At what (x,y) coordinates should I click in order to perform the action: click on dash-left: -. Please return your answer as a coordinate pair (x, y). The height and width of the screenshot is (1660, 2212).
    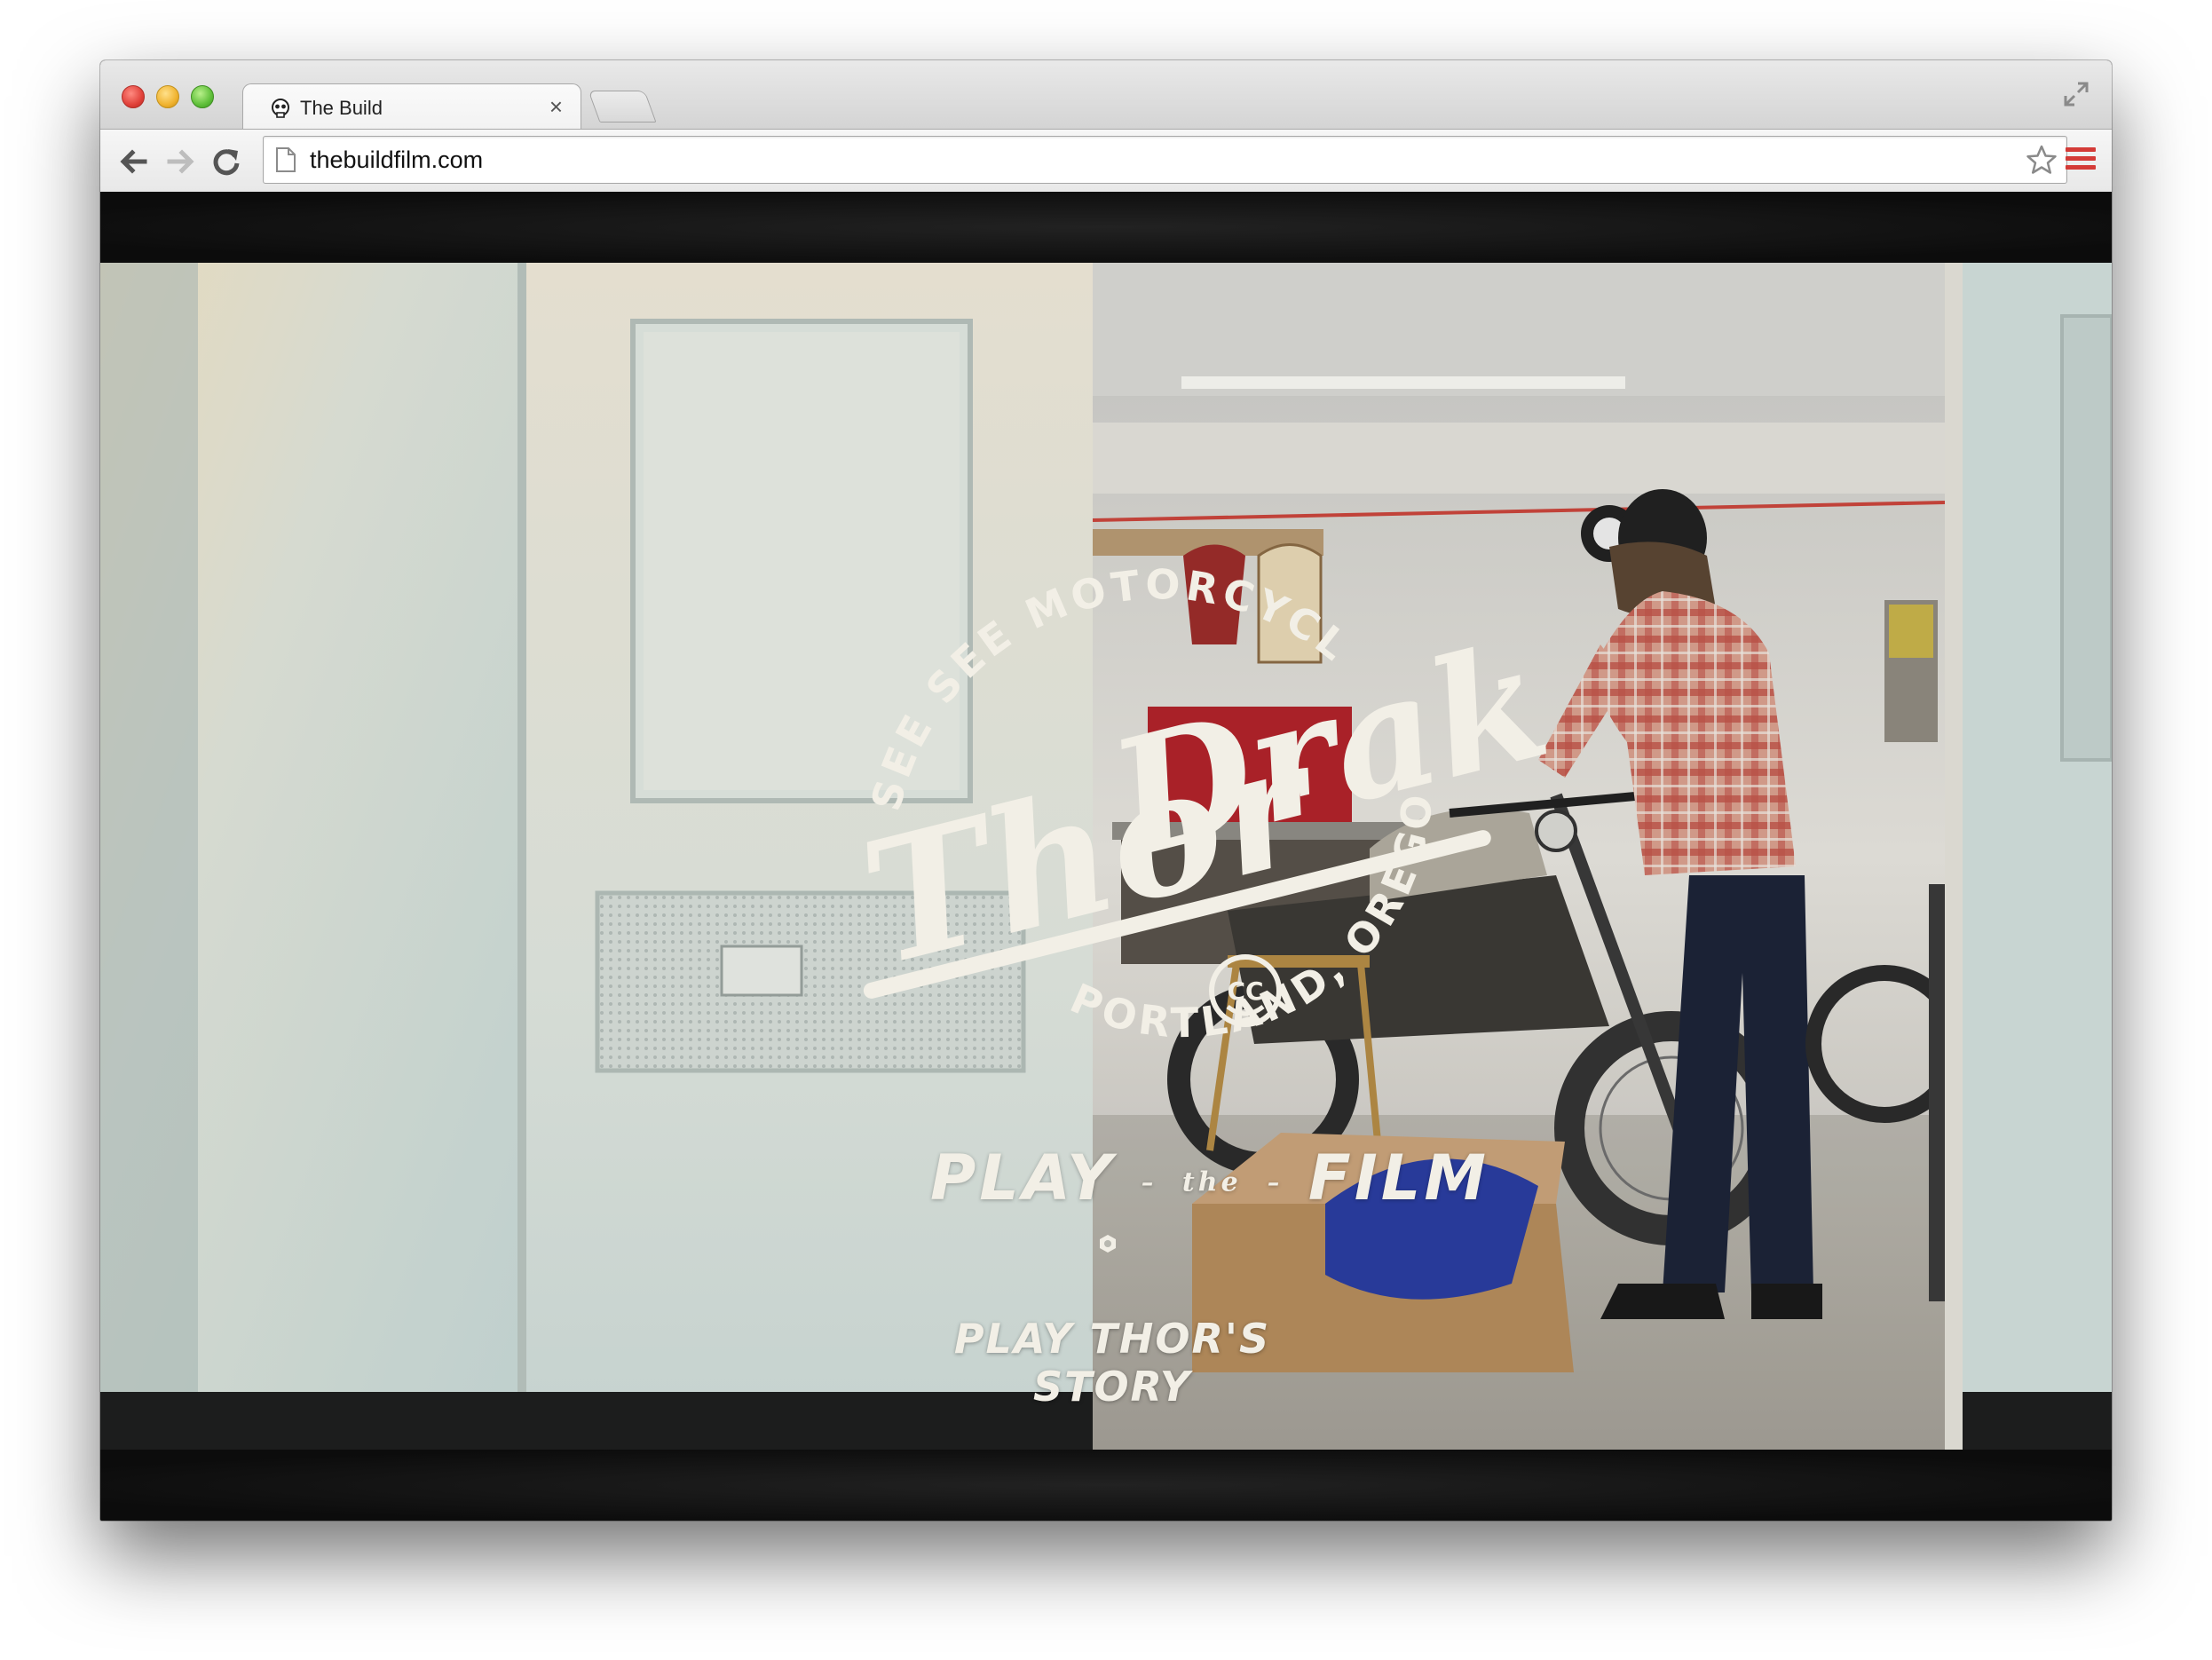
    Looking at the image, I should click on (1149, 1182).